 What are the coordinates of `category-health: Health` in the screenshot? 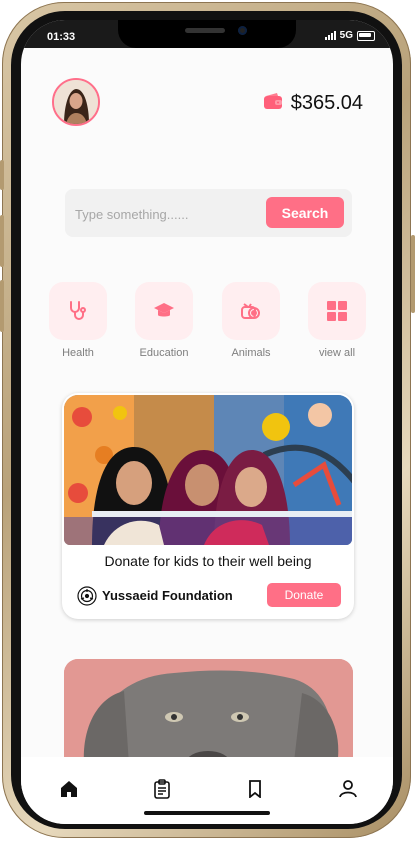 It's located at (78, 320).